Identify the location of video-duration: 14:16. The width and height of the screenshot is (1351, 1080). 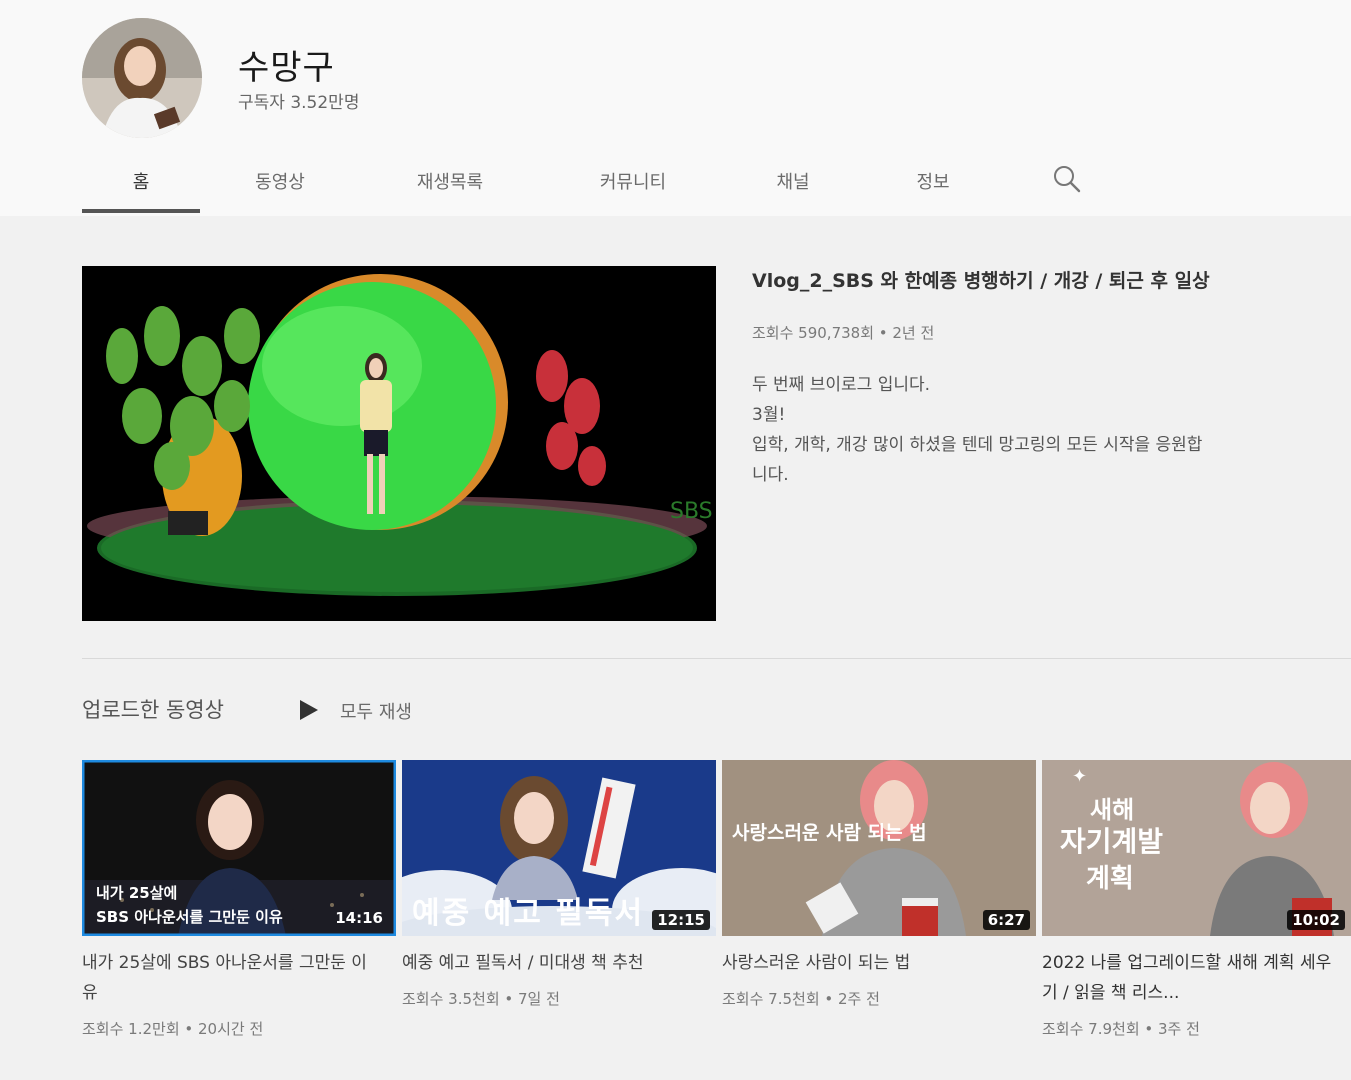
(359, 918).